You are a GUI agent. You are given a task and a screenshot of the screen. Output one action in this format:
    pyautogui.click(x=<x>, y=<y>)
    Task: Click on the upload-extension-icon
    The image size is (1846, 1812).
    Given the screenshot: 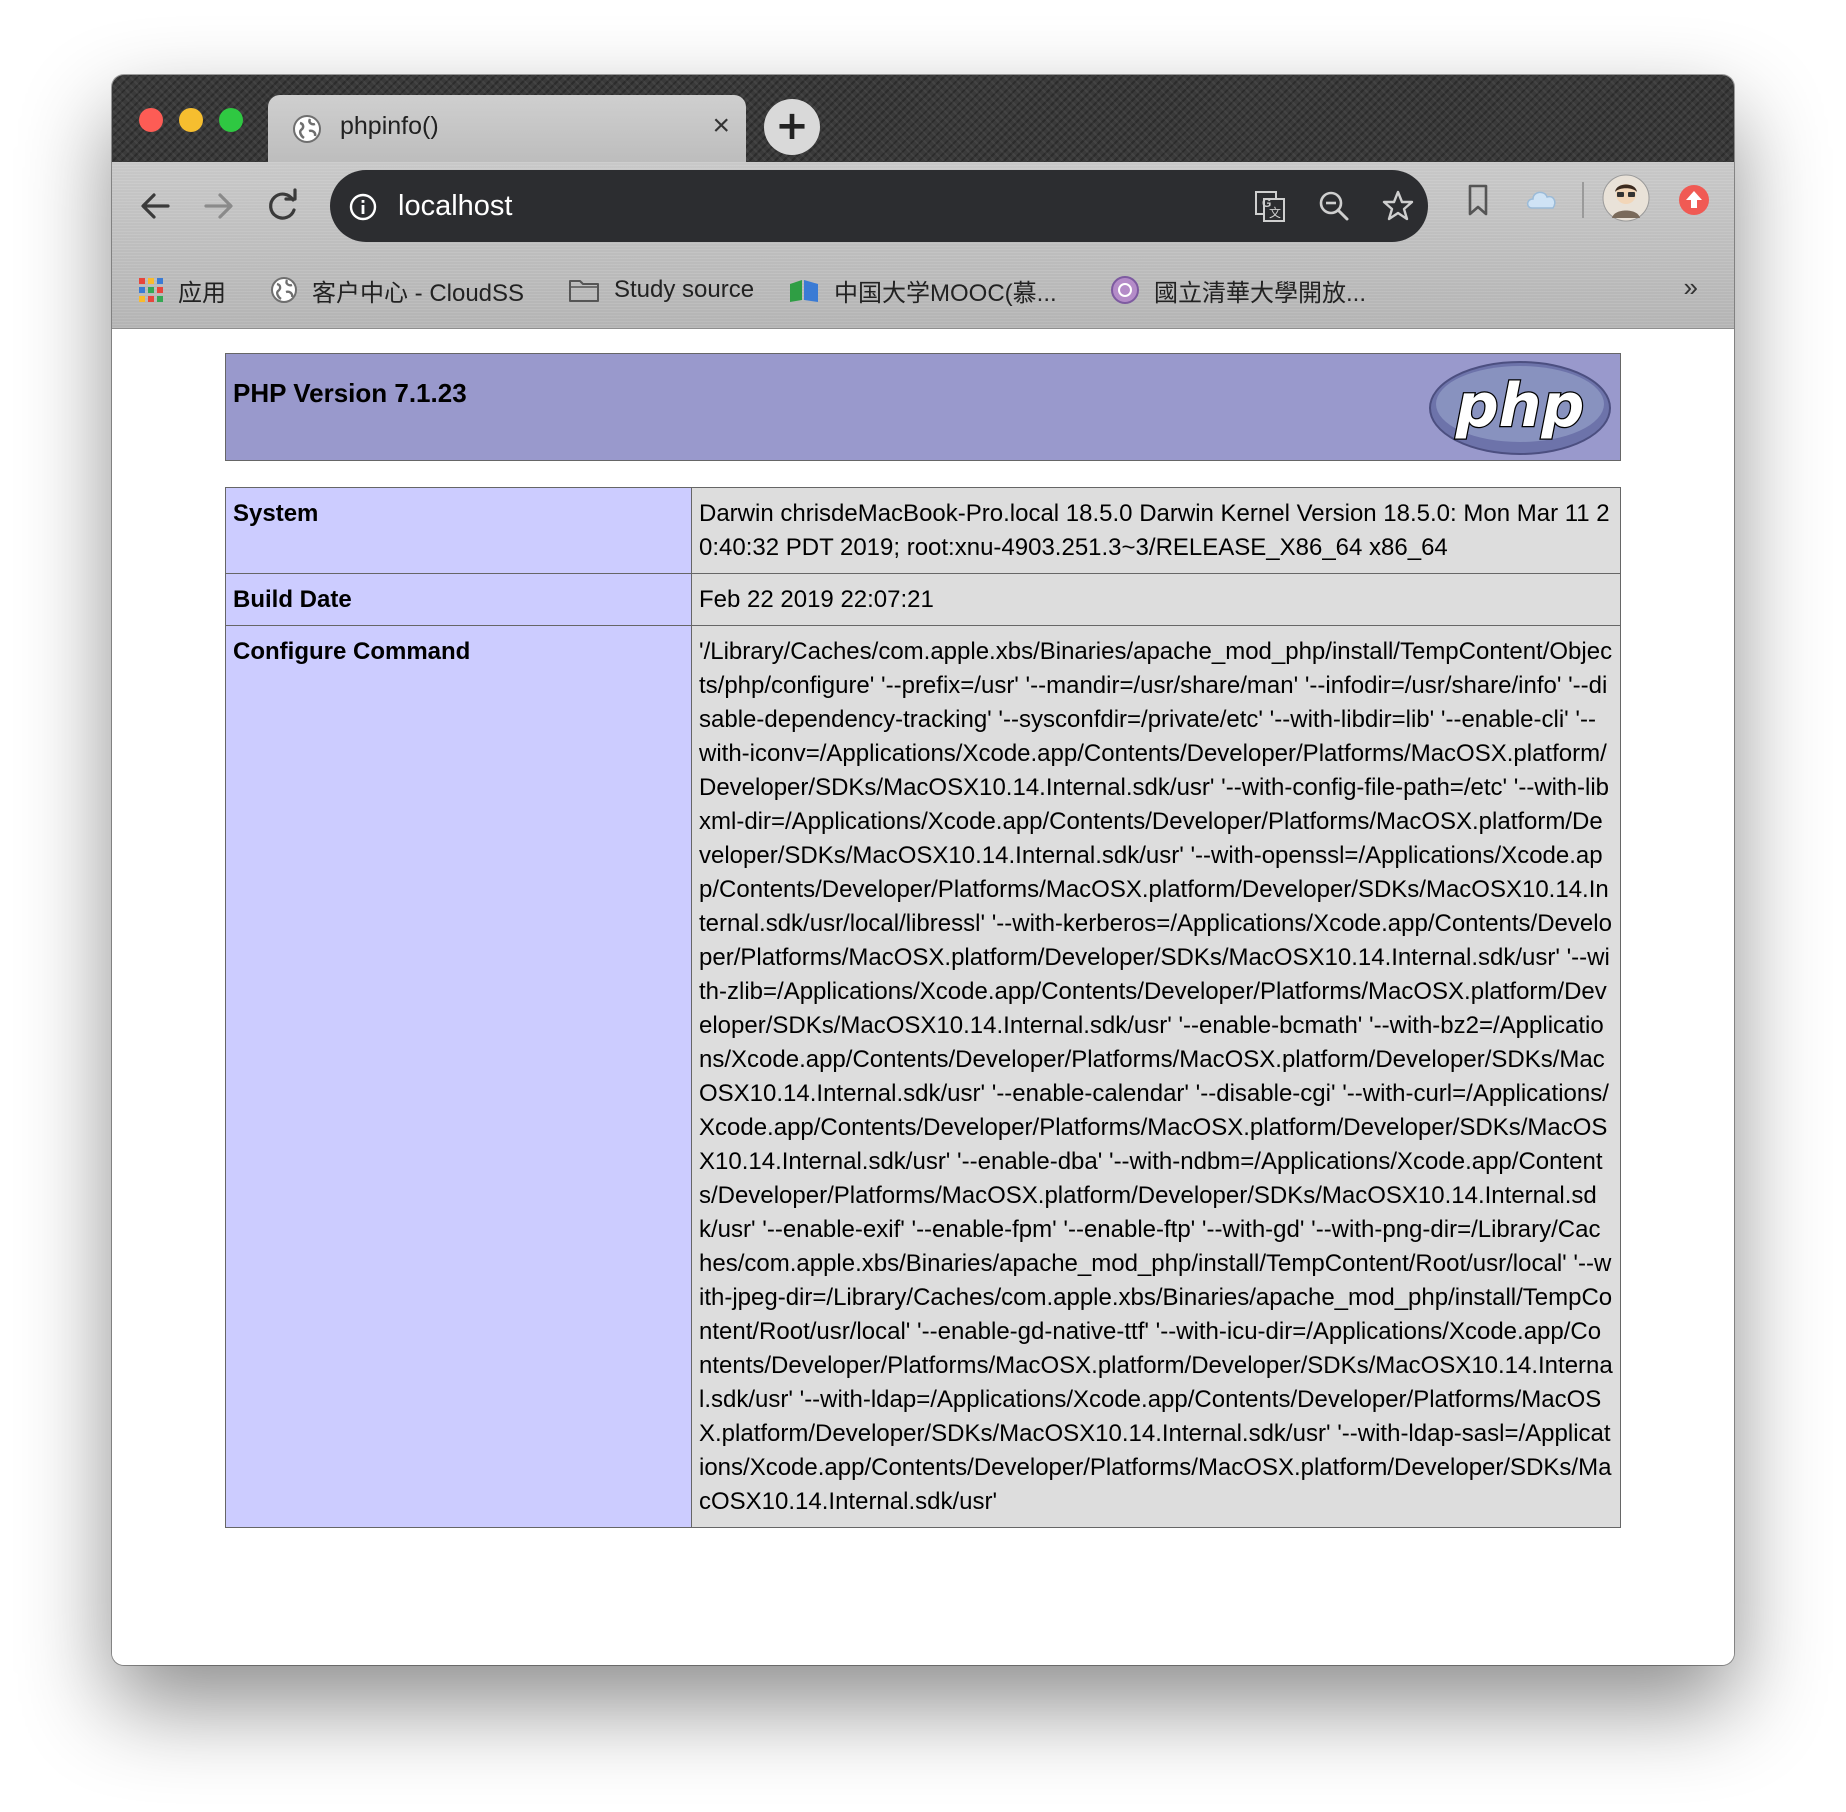 What is the action you would take?
    pyautogui.click(x=1694, y=200)
    